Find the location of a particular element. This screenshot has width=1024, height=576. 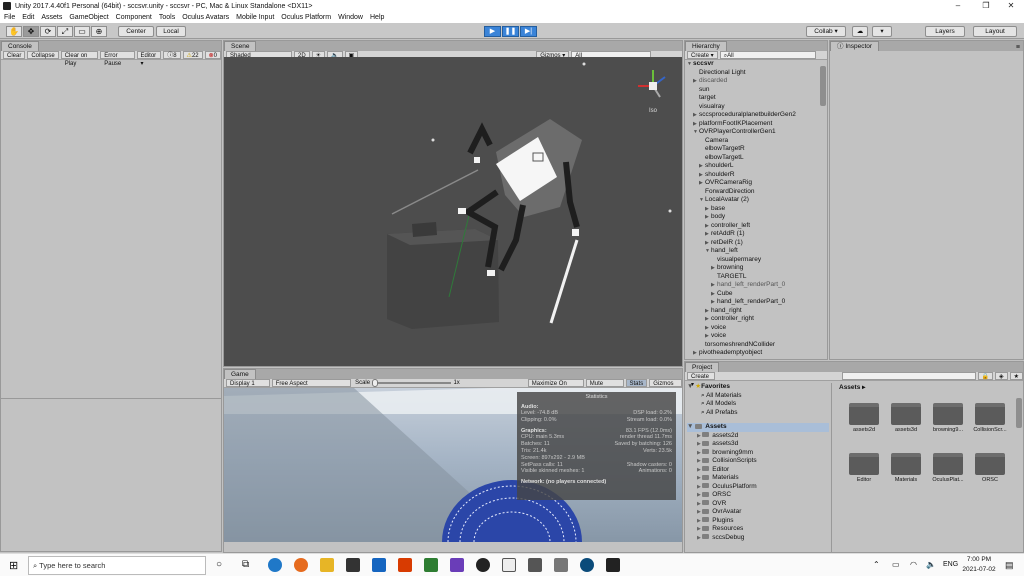

favorite-item: ⌕ All Materials is located at coordinates (758, 396).